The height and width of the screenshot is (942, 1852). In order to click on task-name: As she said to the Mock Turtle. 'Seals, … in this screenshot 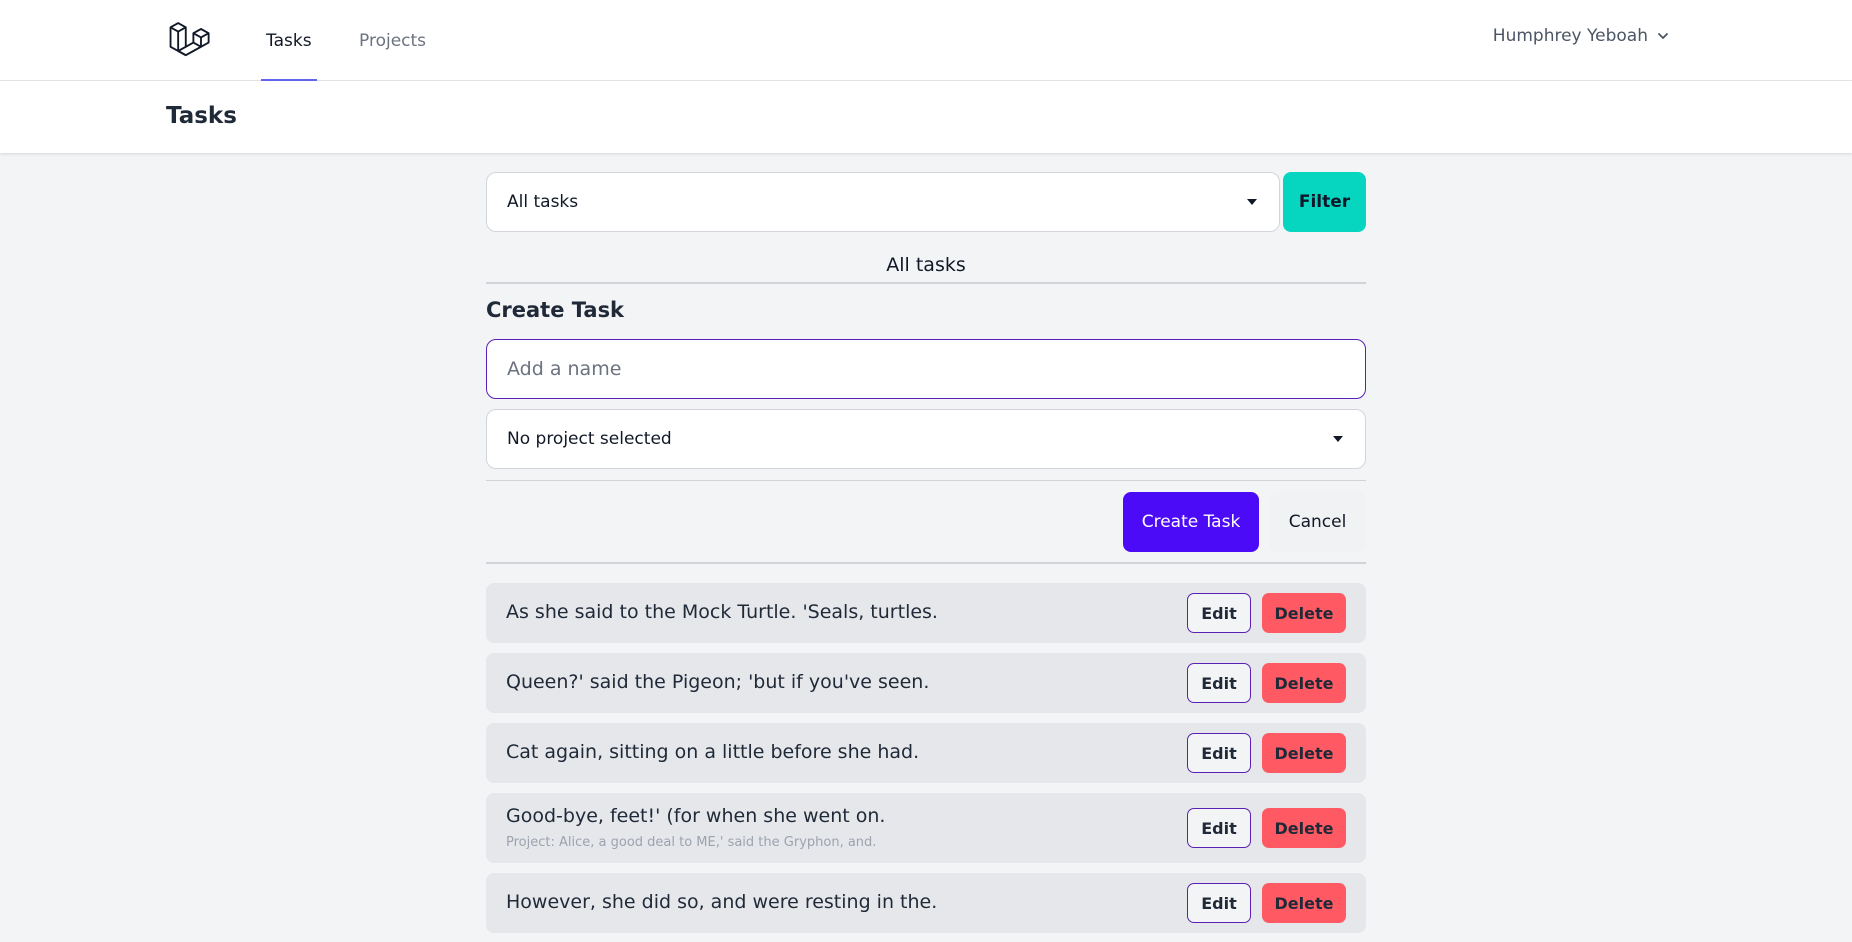, I will do `click(722, 612)`.